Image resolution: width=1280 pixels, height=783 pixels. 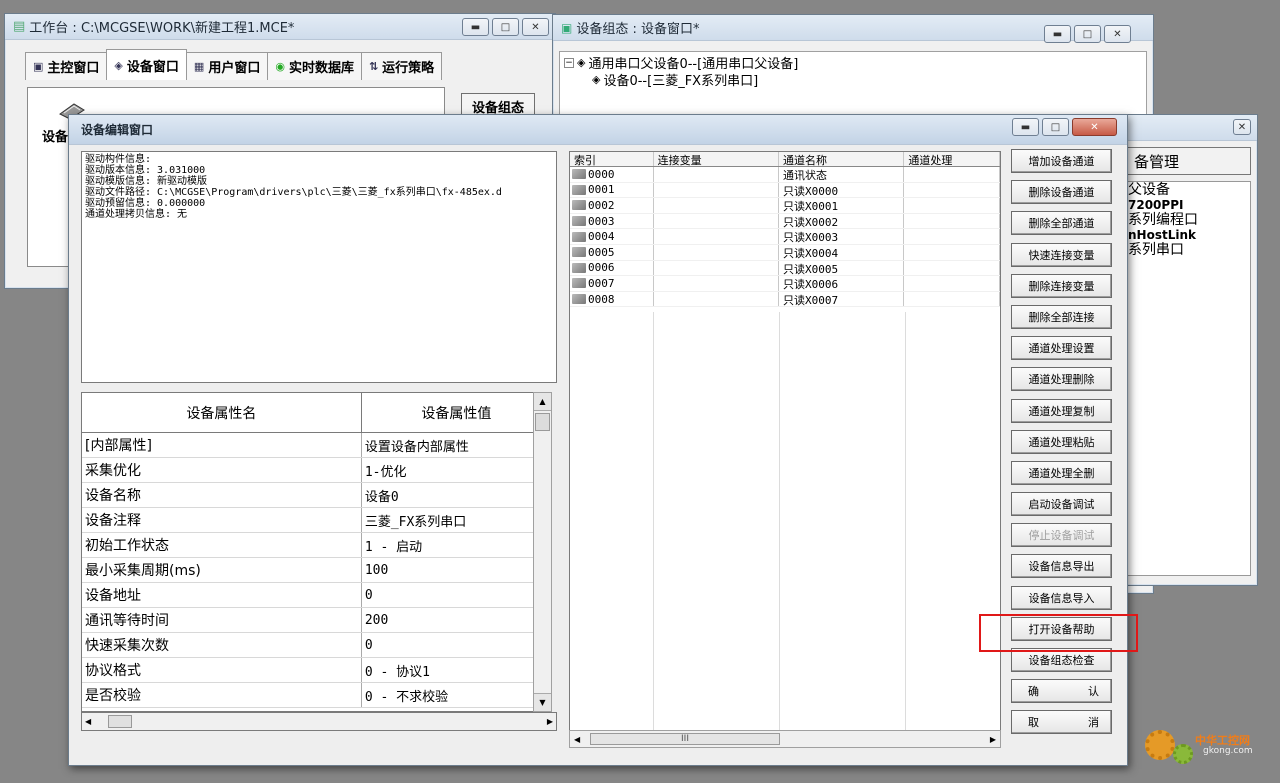 What do you see at coordinates (569, 62) in the screenshot?
I see `collapse-icon: −` at bounding box center [569, 62].